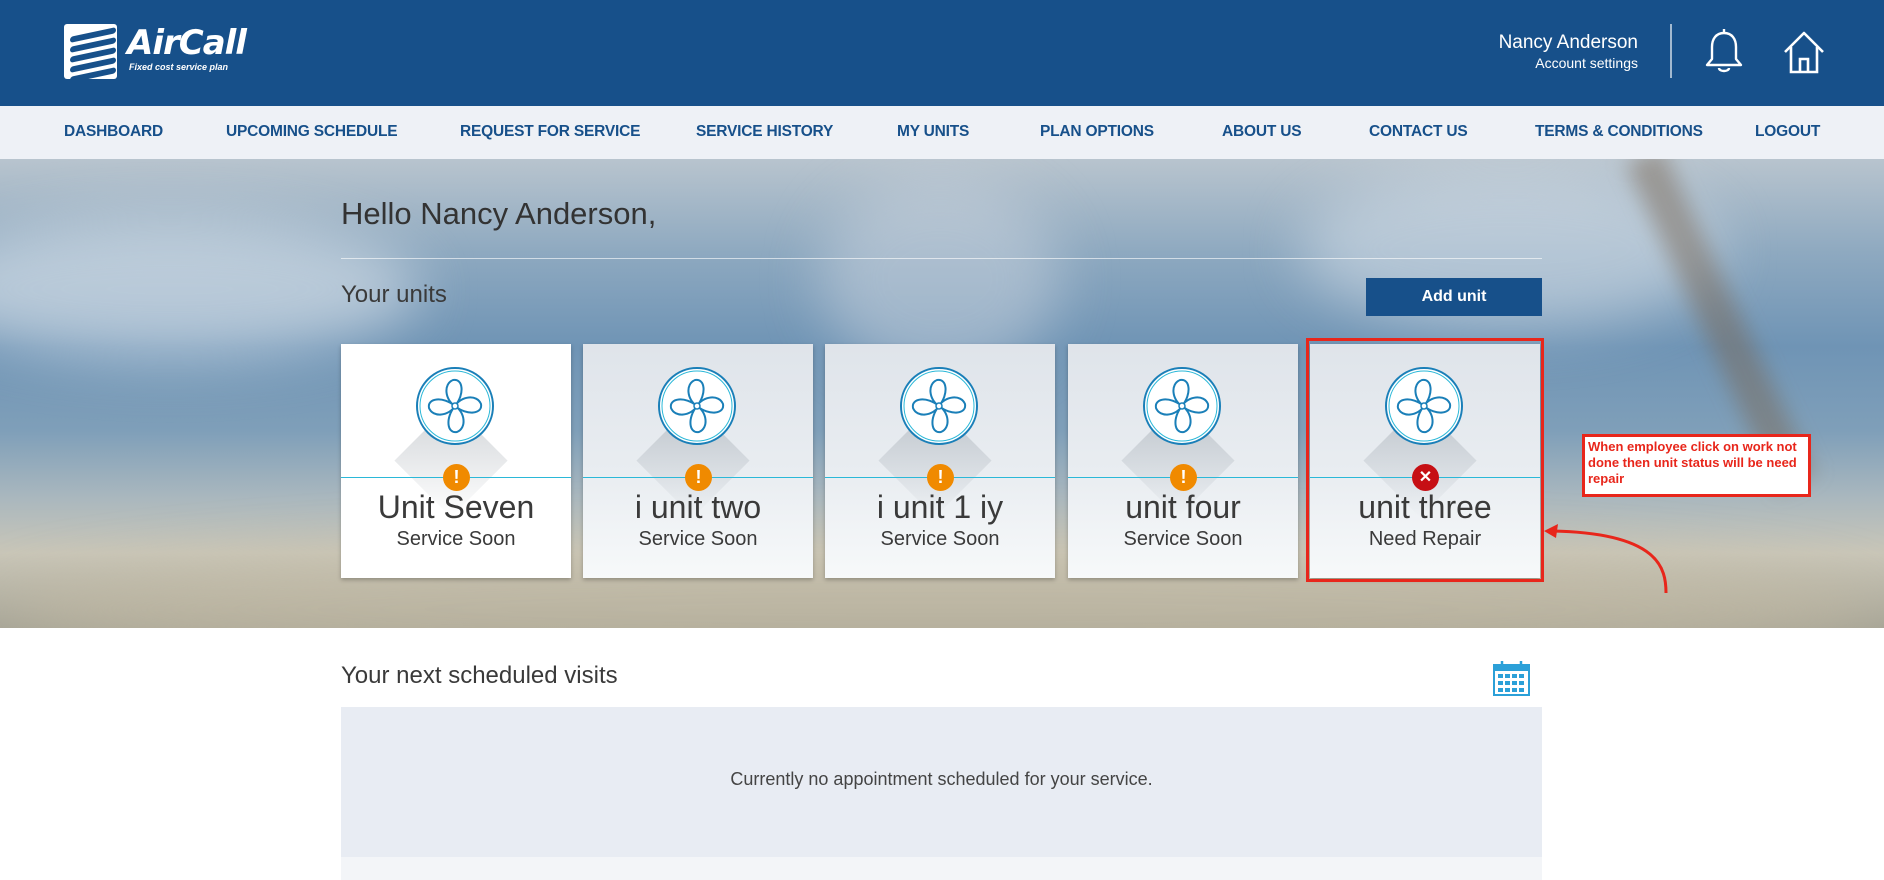 This screenshot has height=880, width=1884. Describe the element at coordinates (1724, 52) in the screenshot. I see `bell-icon` at that location.